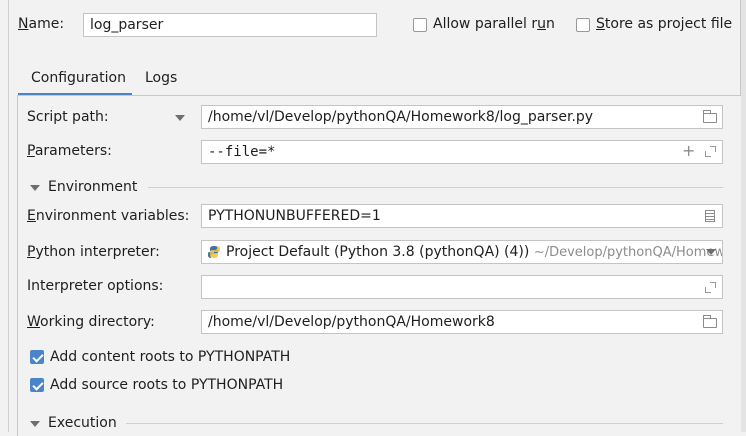  I want to click on interpreter-options-label: Interpreter options:, so click(95, 286).